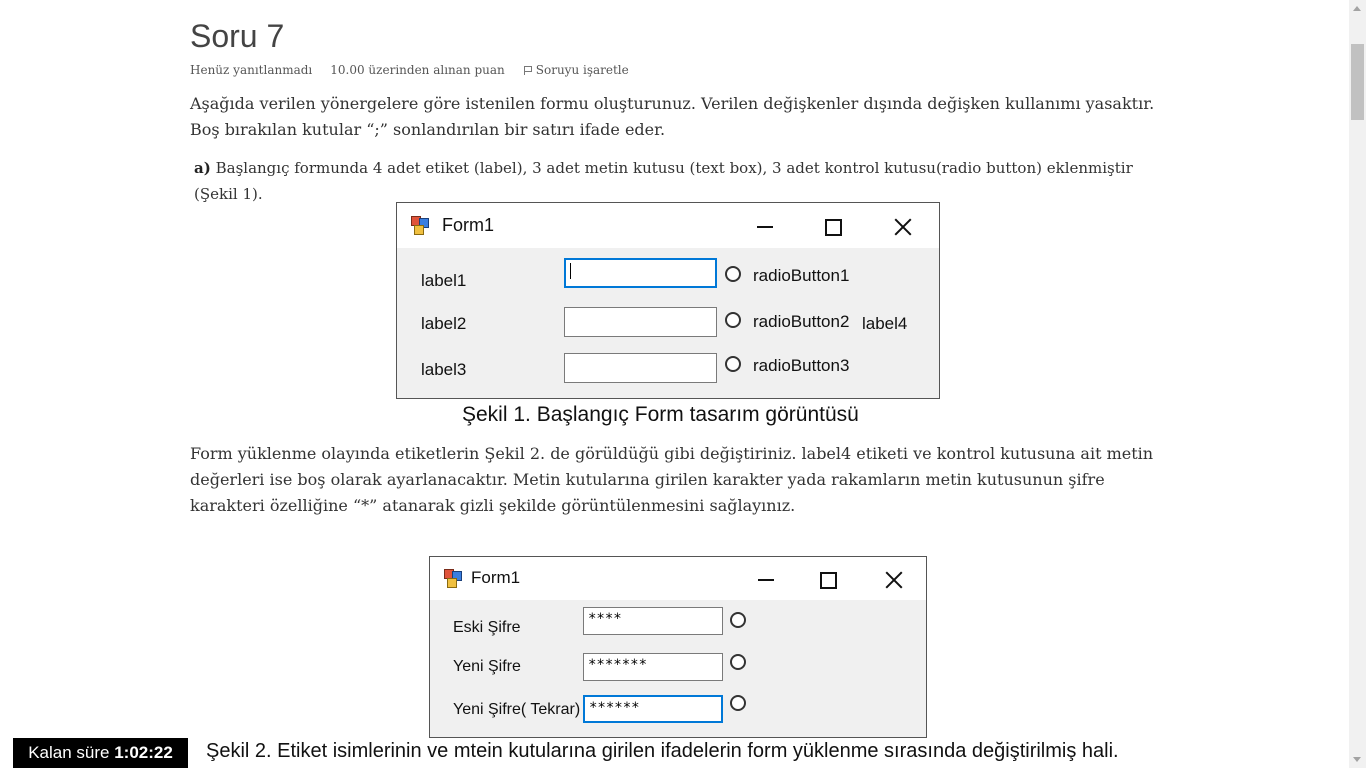 The width and height of the screenshot is (1366, 768). What do you see at coordinates (668, 225) in the screenshot?
I see `figure1-titlebar: Form1` at bounding box center [668, 225].